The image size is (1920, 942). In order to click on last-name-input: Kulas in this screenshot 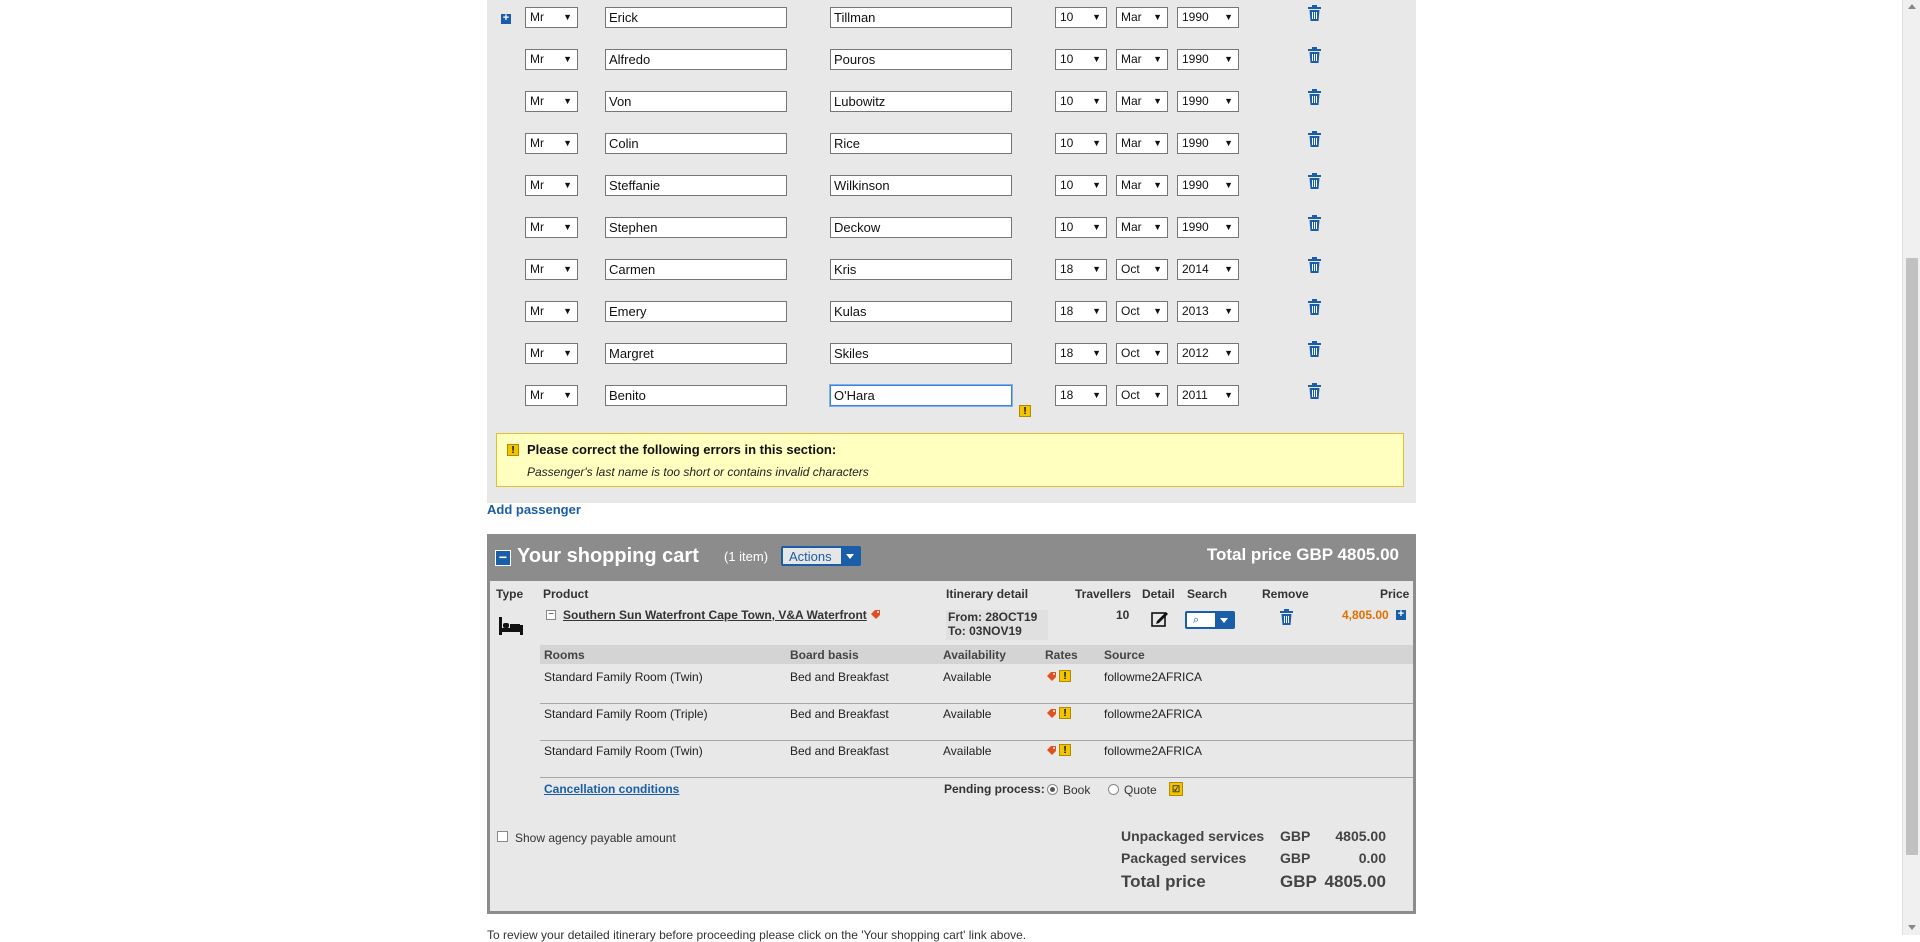, I will do `click(921, 311)`.